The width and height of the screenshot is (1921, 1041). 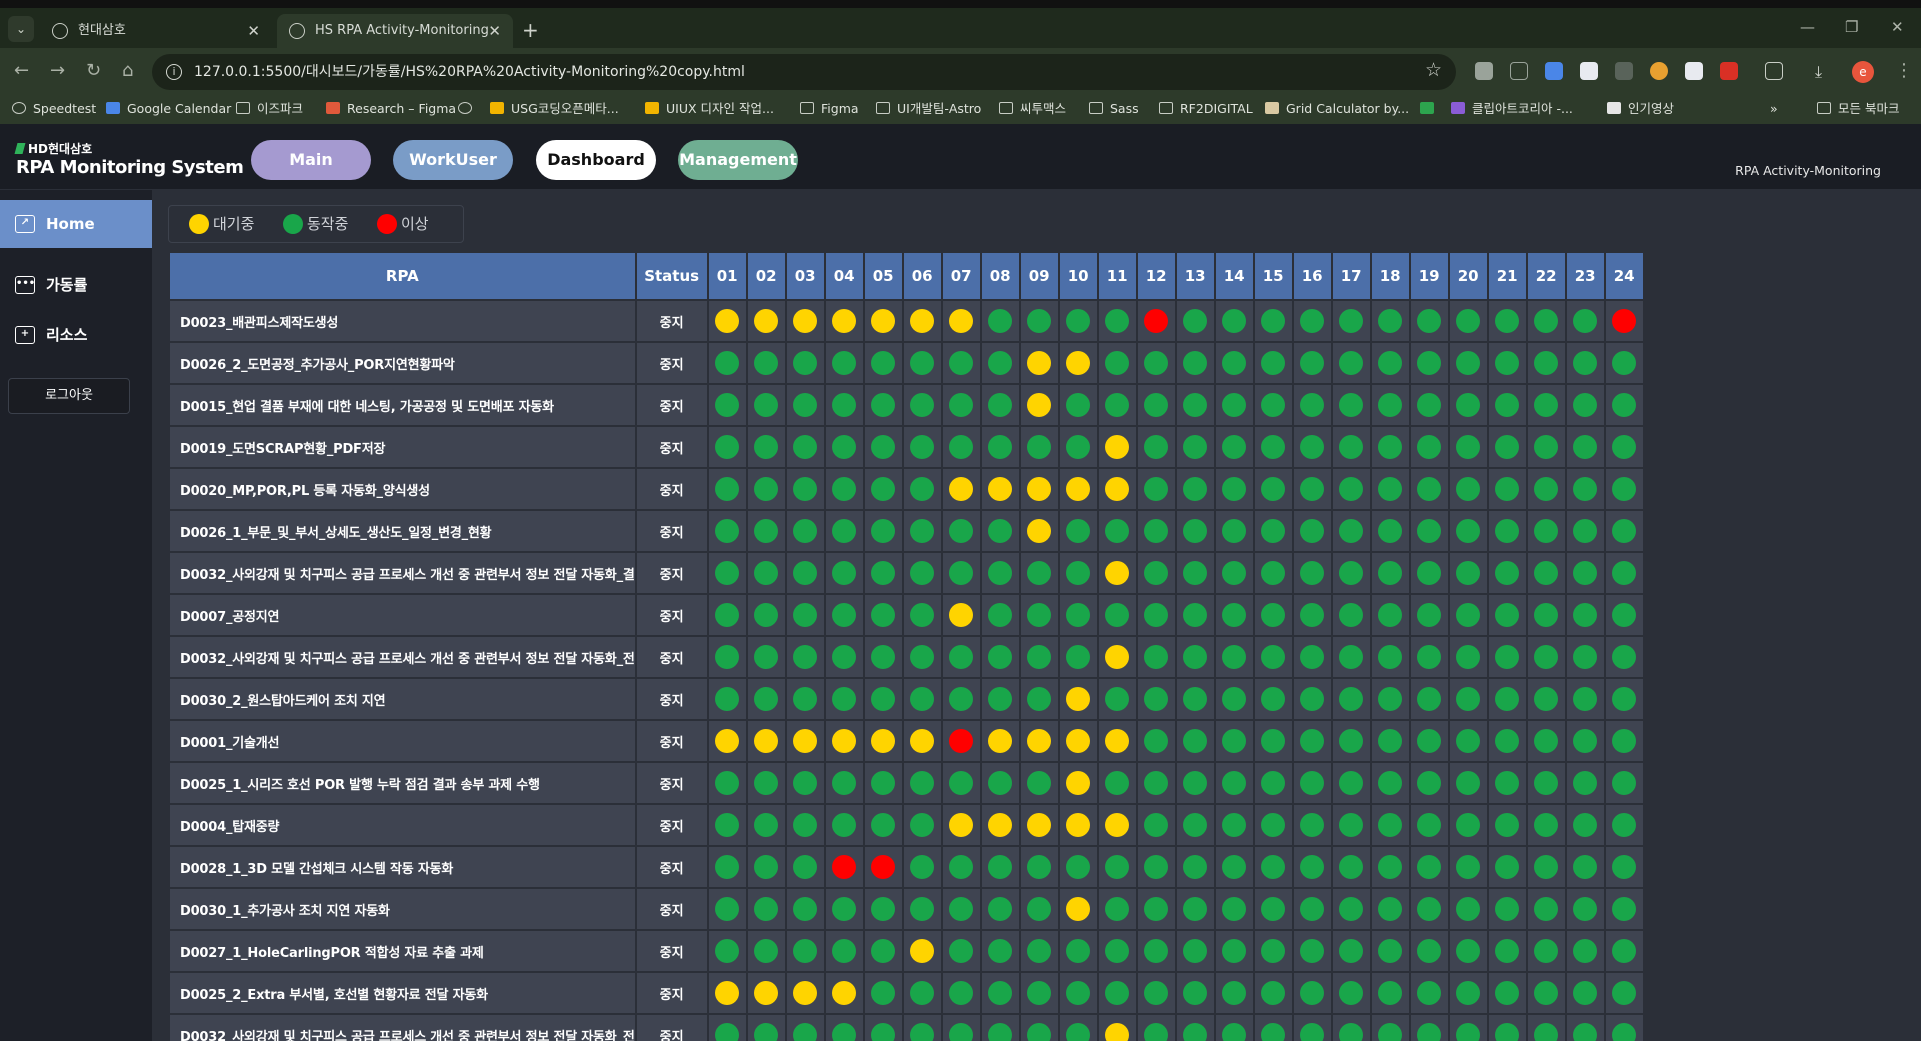 I want to click on logout-button: 로그아웃, so click(x=69, y=396).